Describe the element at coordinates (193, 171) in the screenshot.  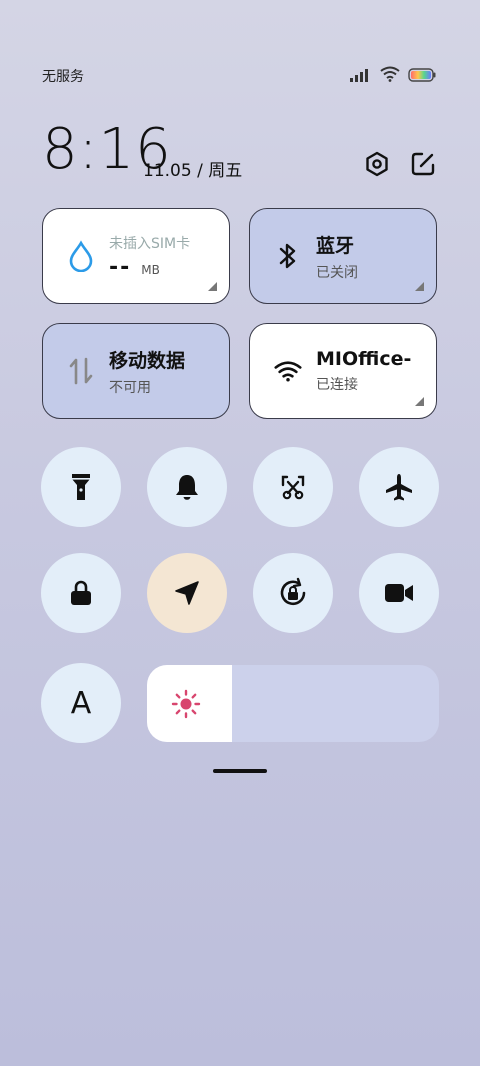
I see `date: 11.05 / 周五` at that location.